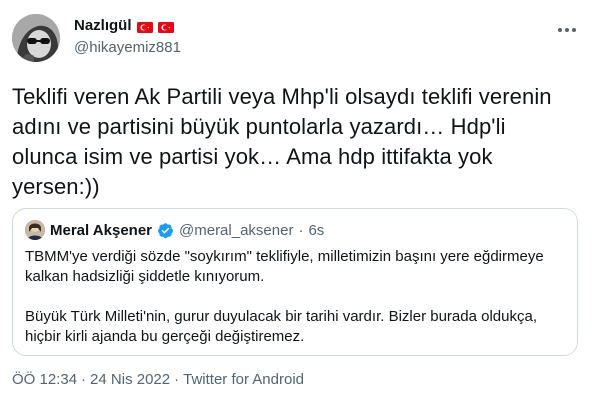  Describe the element at coordinates (44, 379) in the screenshot. I see `tweet-time: ÖÖ 12:34` at that location.